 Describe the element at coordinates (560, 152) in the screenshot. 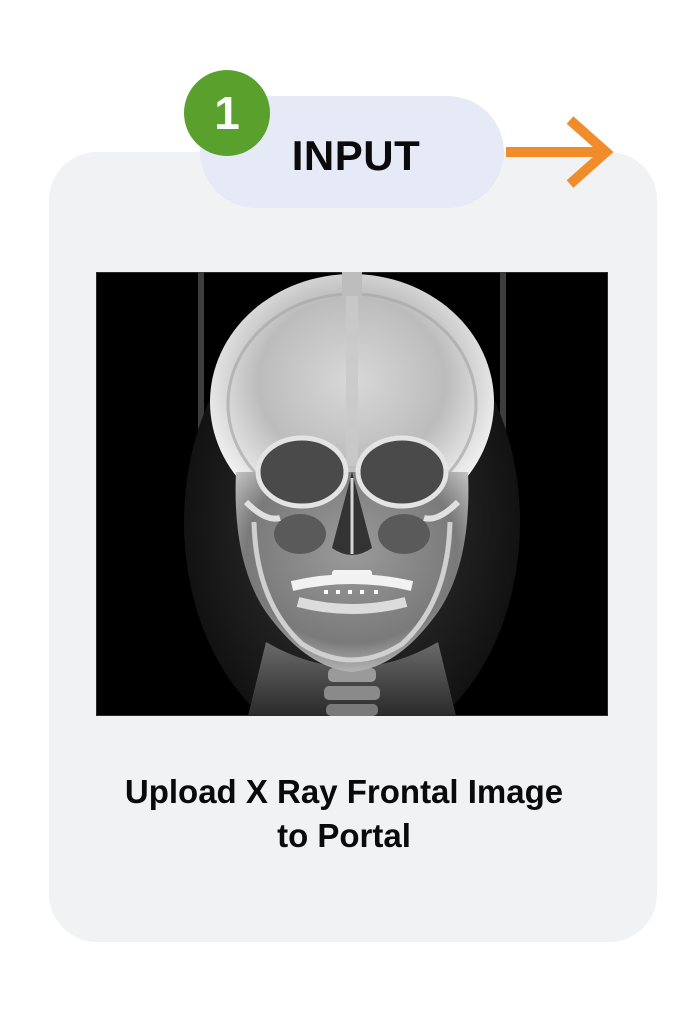

I see `next-step-arrow-icon` at that location.